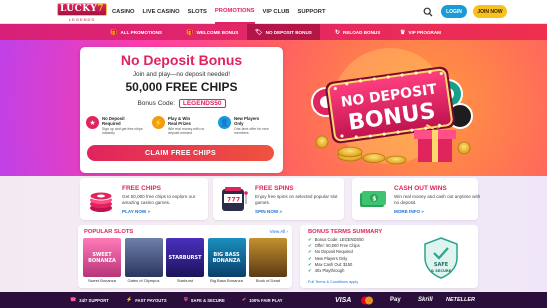  Describe the element at coordinates (197, 12) in the screenshot. I see `nav-link-slots: SLOTS` at that location.